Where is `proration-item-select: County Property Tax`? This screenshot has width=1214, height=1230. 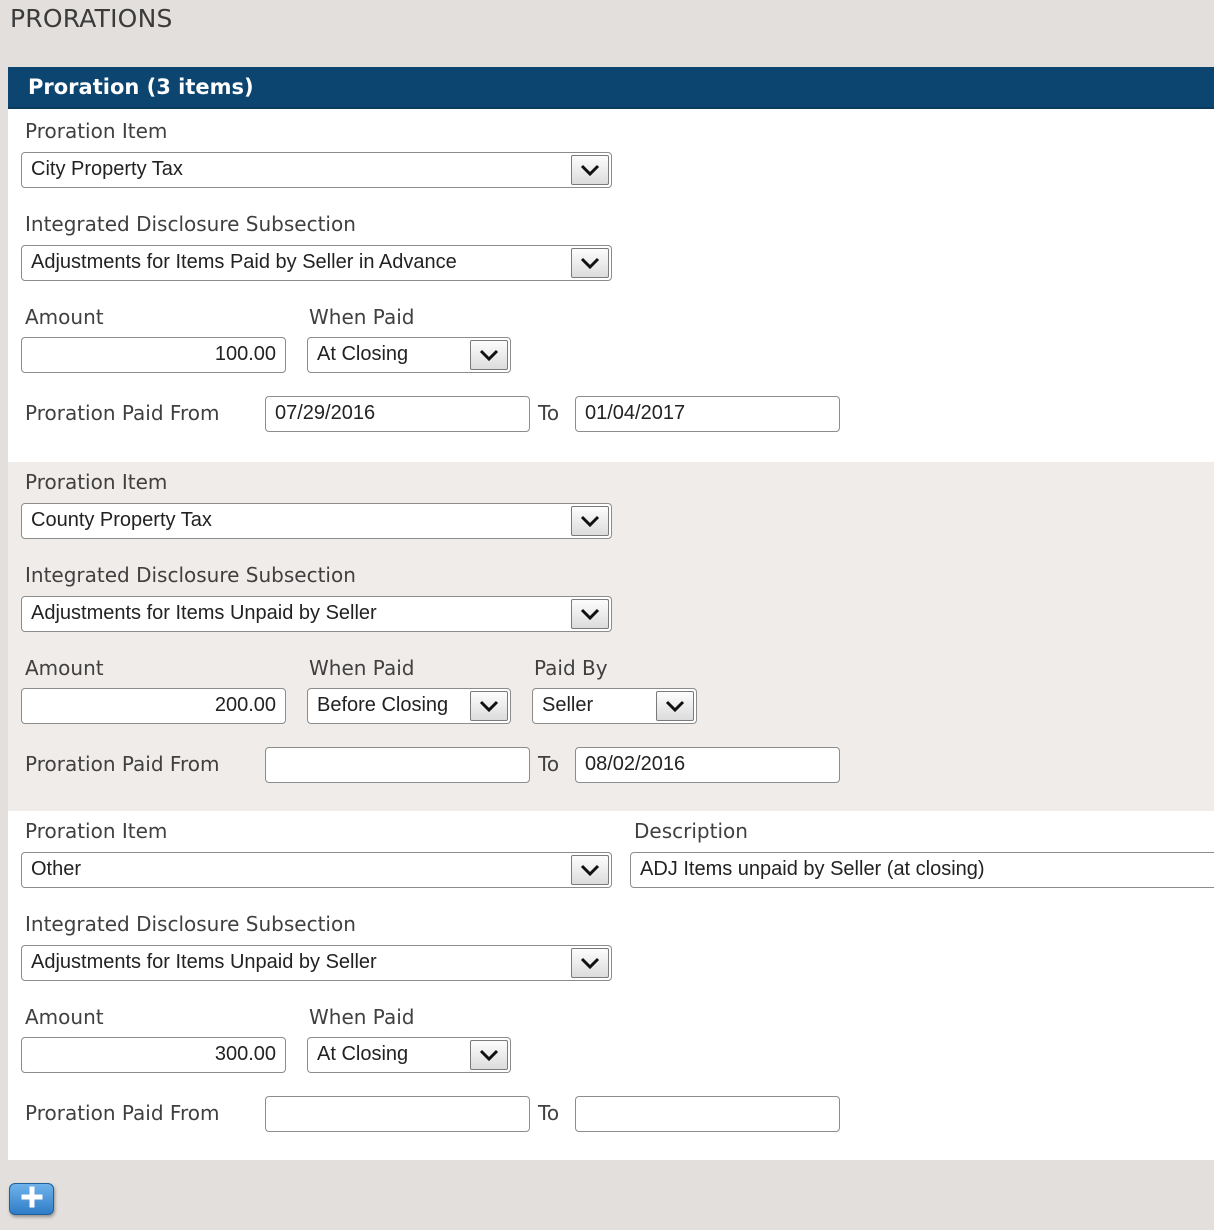 proration-item-select: County Property Tax is located at coordinates (316, 521).